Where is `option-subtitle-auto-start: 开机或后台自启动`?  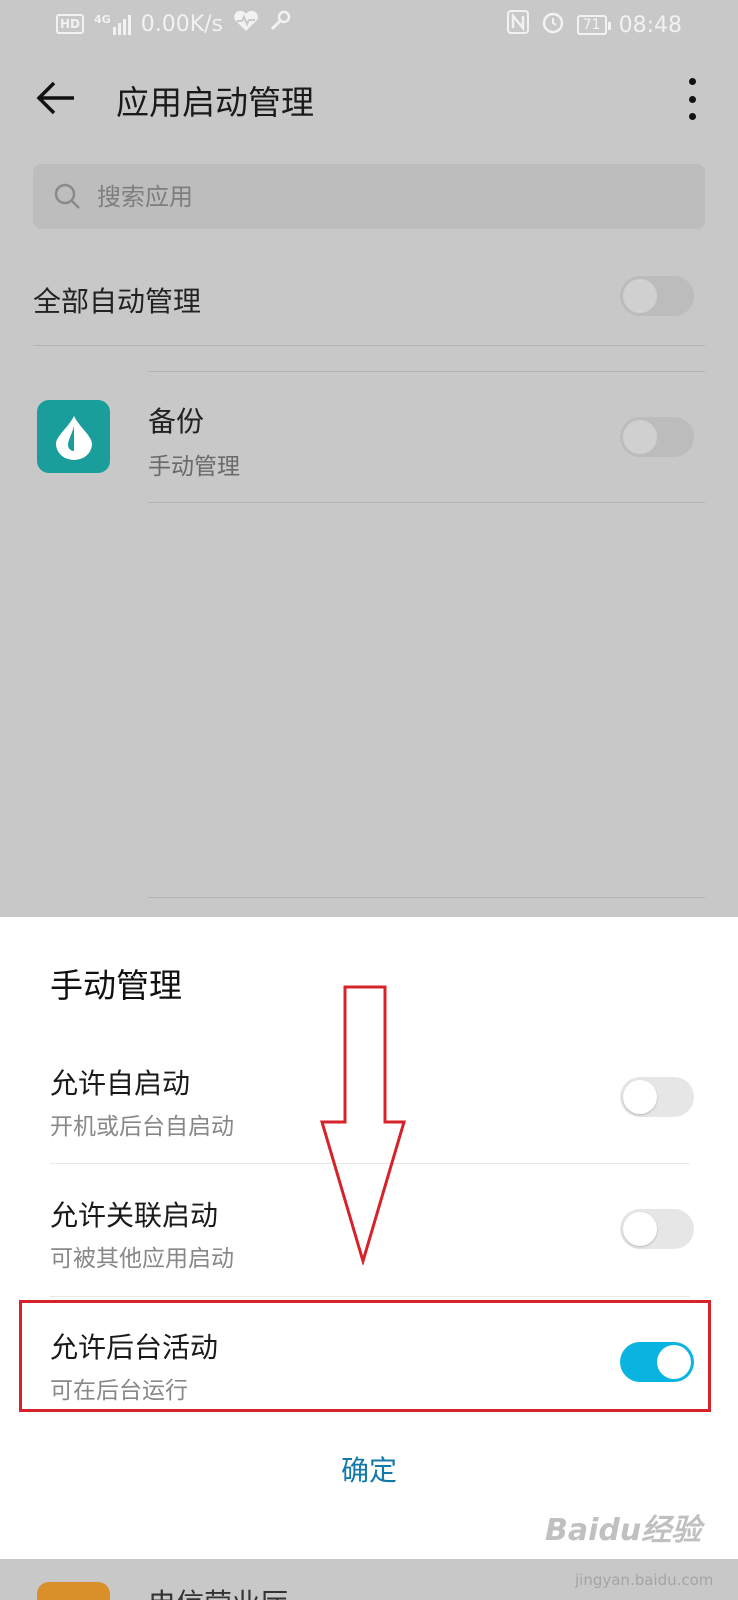 option-subtitle-auto-start: 开机或后台自启动 is located at coordinates (142, 1127).